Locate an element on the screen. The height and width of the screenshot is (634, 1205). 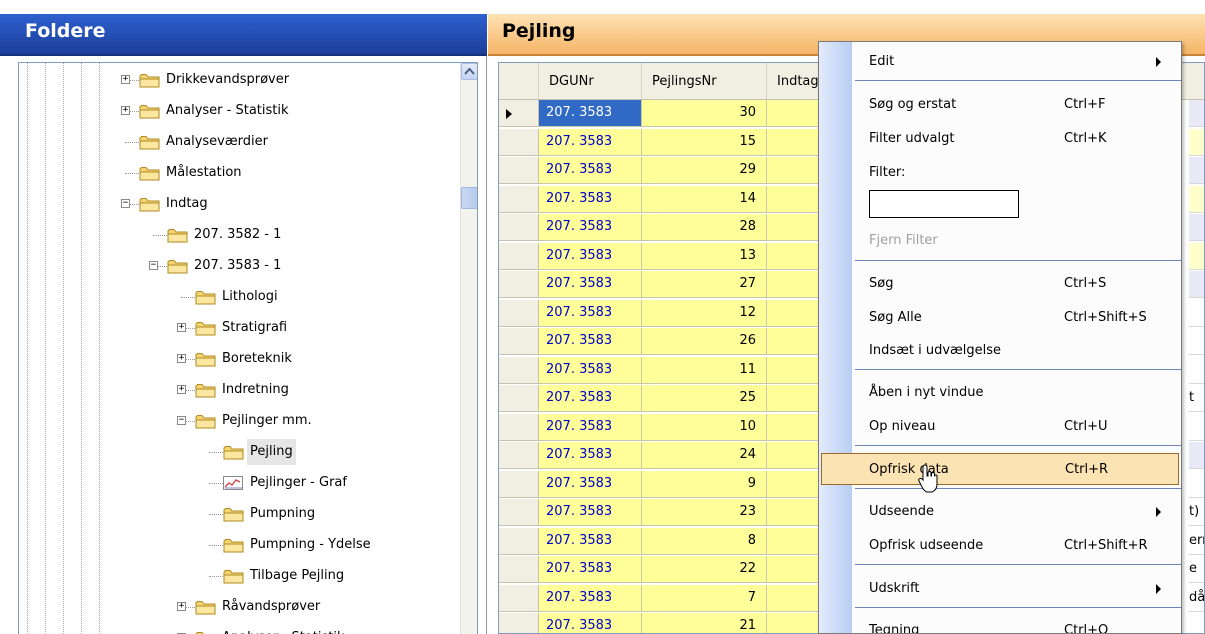
column-header-dgunr: DGUNr is located at coordinates (590, 81).